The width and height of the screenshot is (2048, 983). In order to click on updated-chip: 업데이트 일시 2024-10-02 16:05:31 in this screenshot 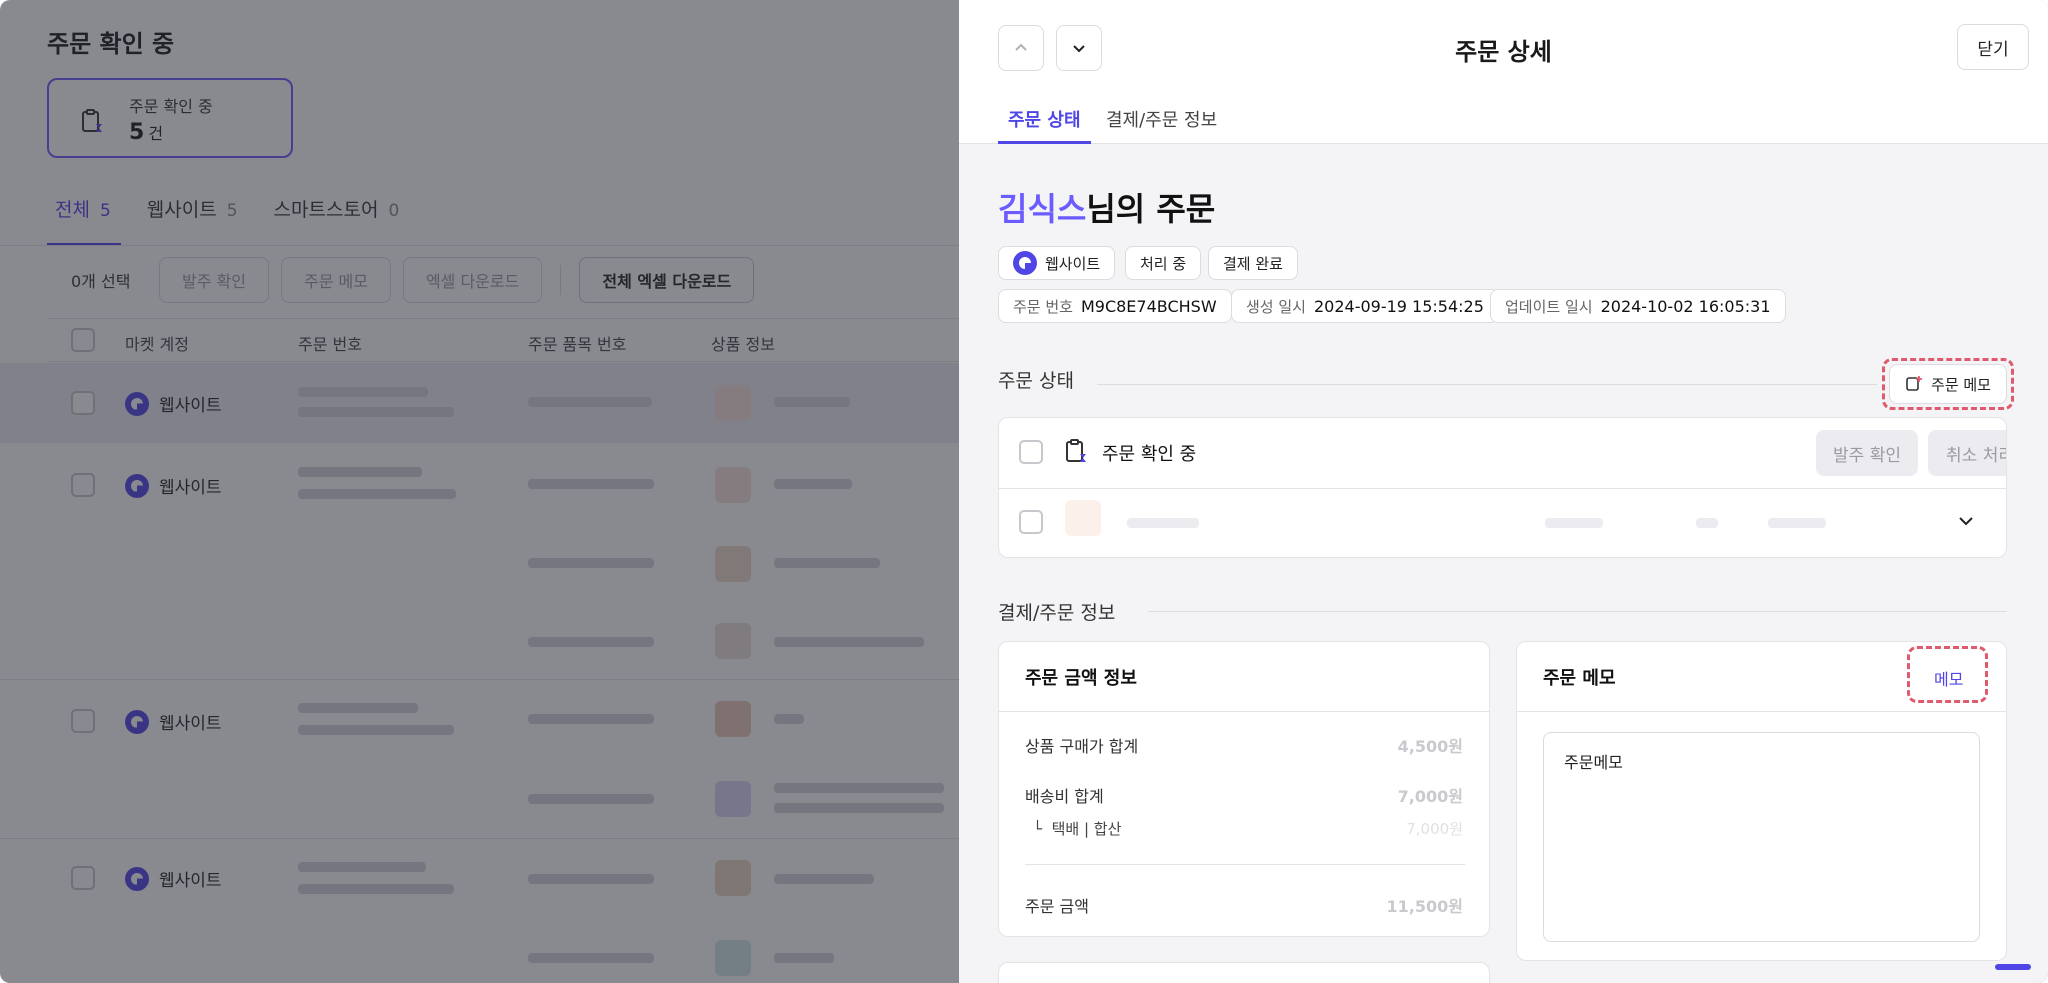, I will do `click(1638, 306)`.